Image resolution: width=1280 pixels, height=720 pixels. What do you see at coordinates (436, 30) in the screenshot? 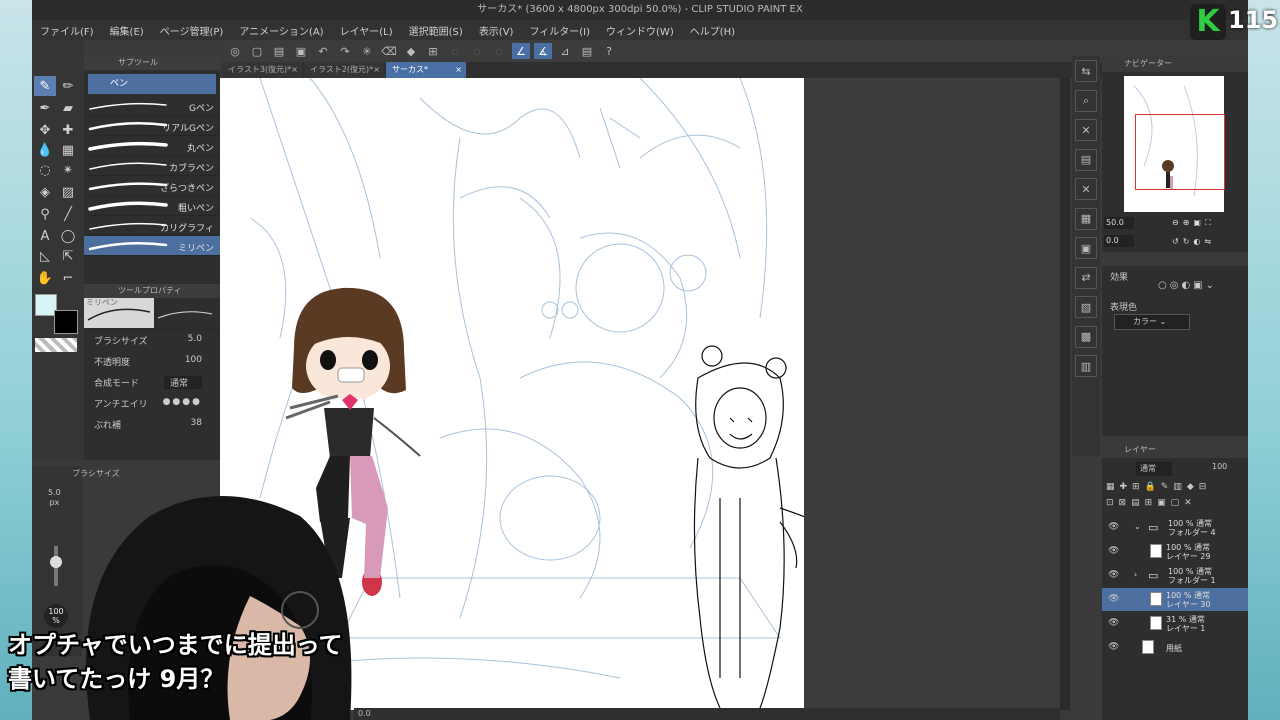
I see `menu-item: 選択範囲(S)` at bounding box center [436, 30].